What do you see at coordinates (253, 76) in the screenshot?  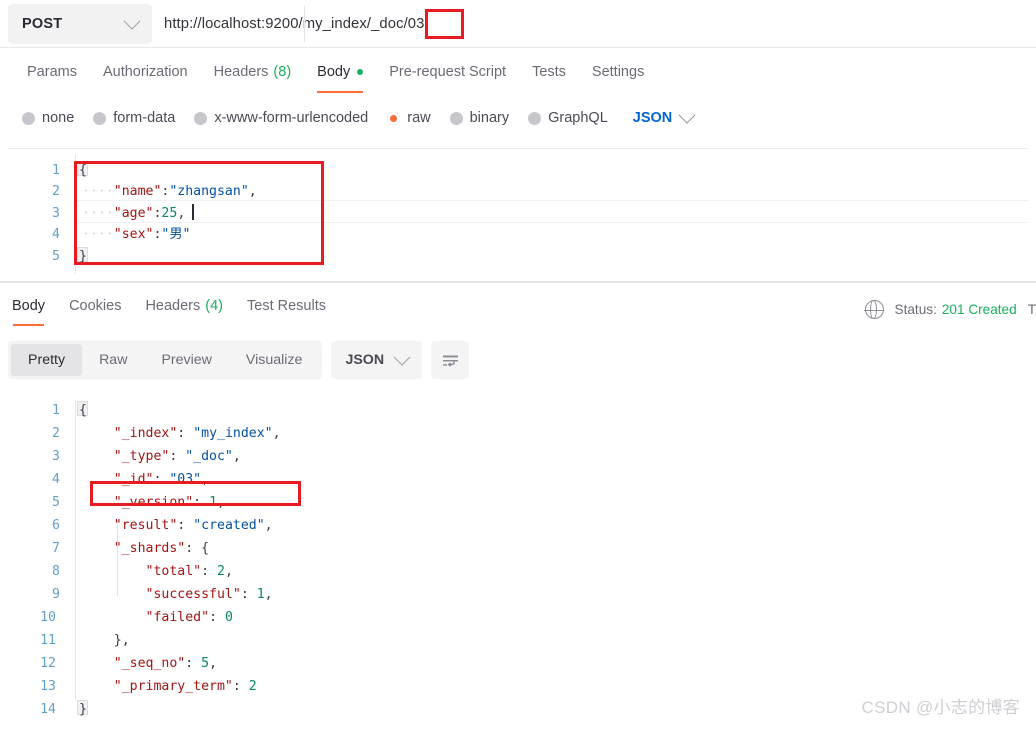 I see `tab-headers: Headers (8)` at bounding box center [253, 76].